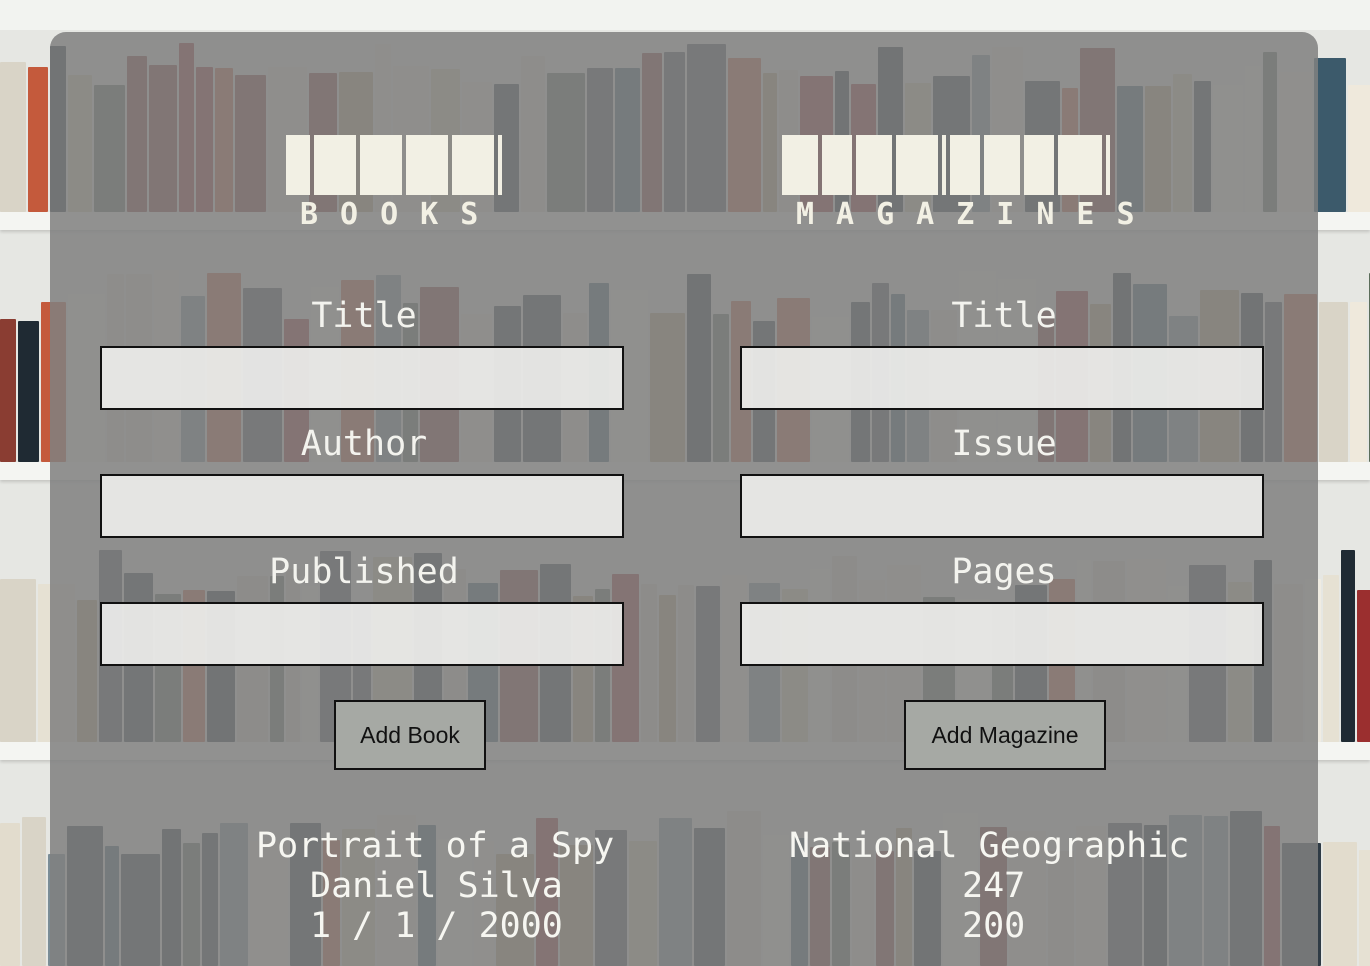  I want to click on book-title-label: Title, so click(364, 316).